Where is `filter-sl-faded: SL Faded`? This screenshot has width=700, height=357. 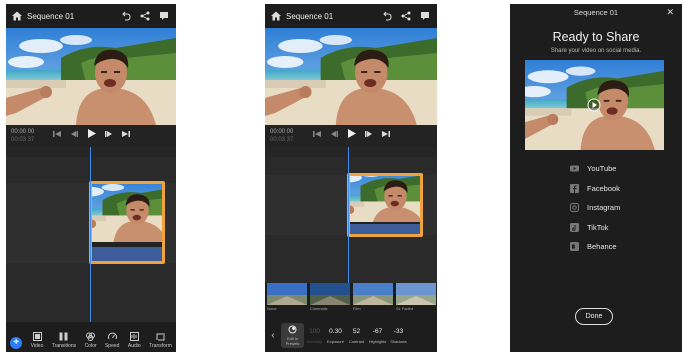 filter-sl-faded: SL Faded is located at coordinates (416, 301).